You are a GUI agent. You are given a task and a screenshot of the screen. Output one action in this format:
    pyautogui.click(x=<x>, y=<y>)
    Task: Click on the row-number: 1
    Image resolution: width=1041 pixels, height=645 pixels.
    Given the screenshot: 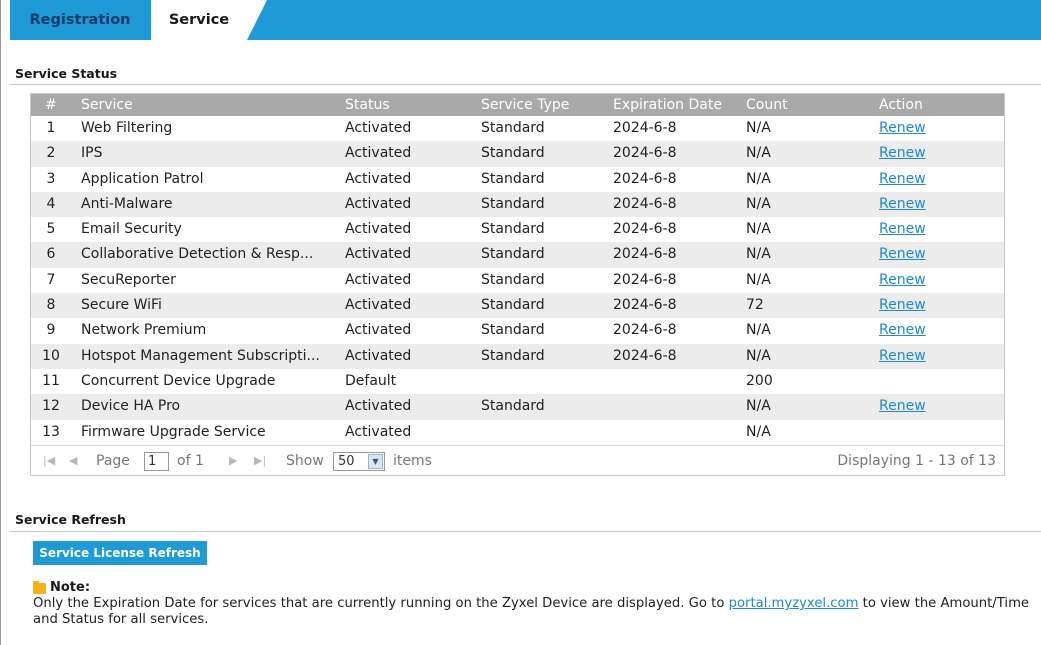 What is the action you would take?
    pyautogui.click(x=51, y=128)
    